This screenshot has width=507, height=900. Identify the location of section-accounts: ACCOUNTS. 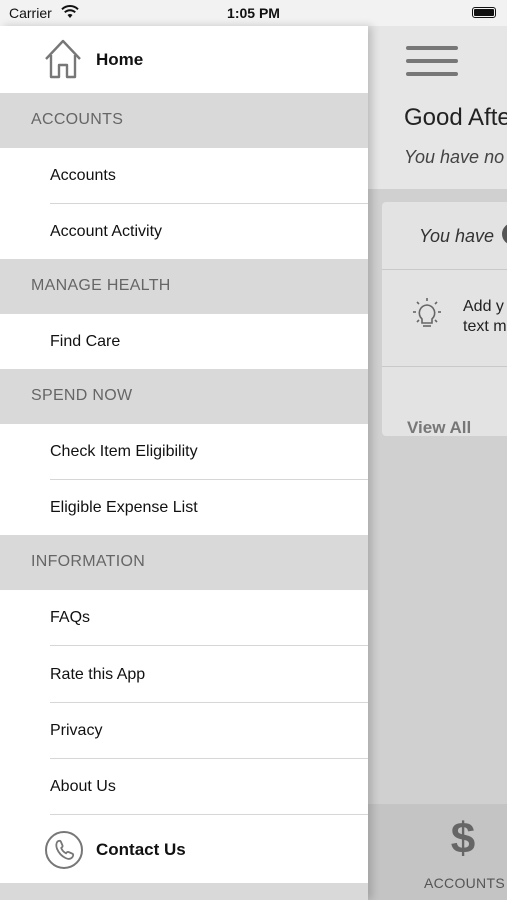
(184, 120).